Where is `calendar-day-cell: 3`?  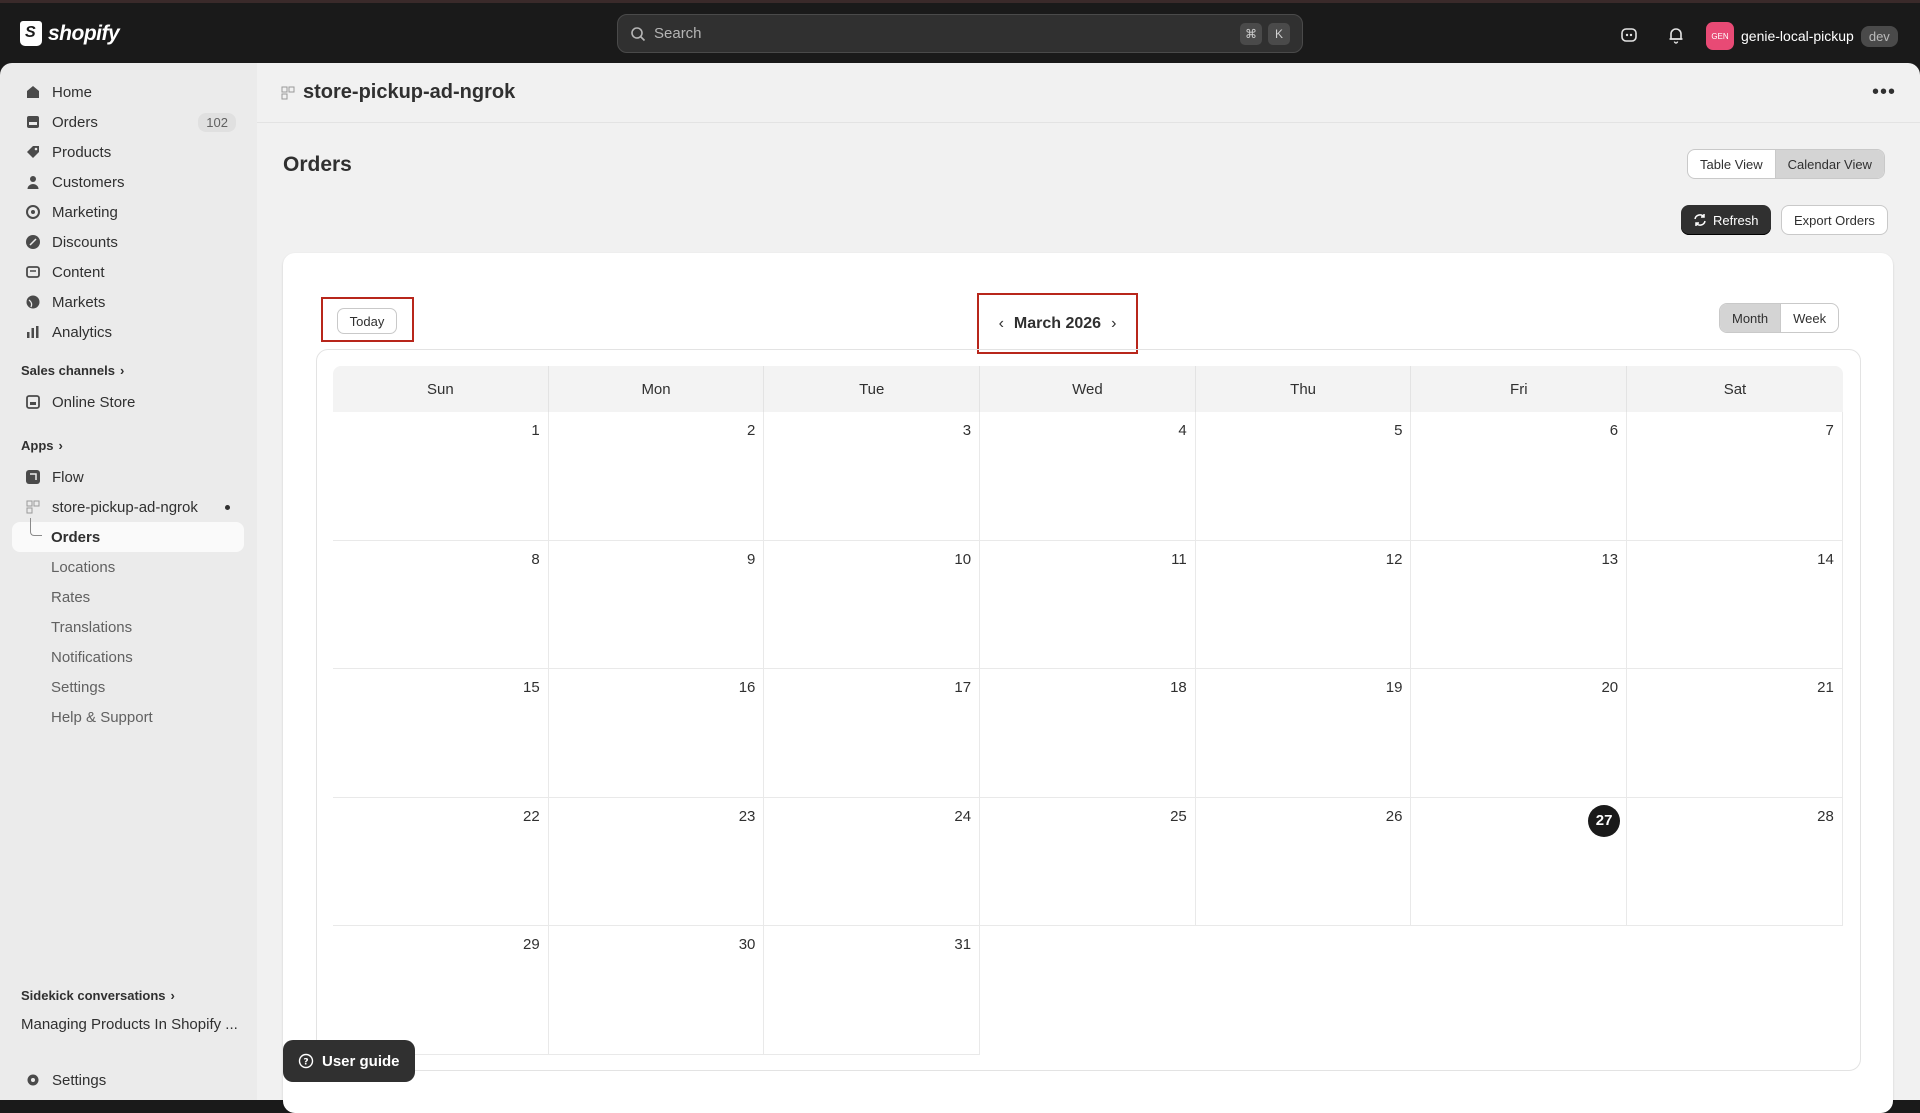 calendar-day-cell: 3 is located at coordinates (872, 476).